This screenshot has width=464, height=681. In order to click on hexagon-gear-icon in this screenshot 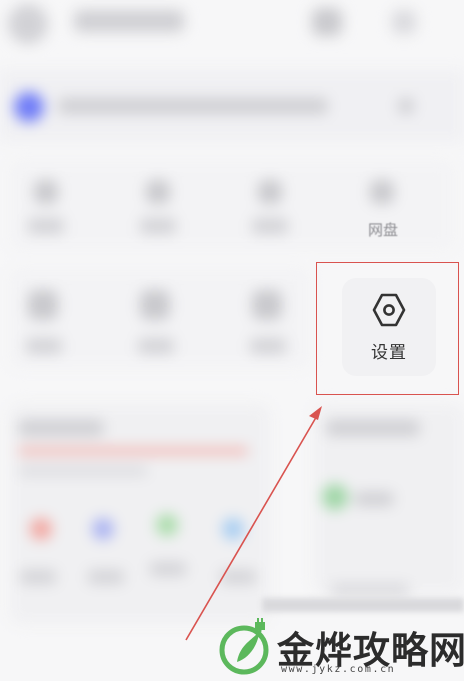, I will do `click(389, 310)`.